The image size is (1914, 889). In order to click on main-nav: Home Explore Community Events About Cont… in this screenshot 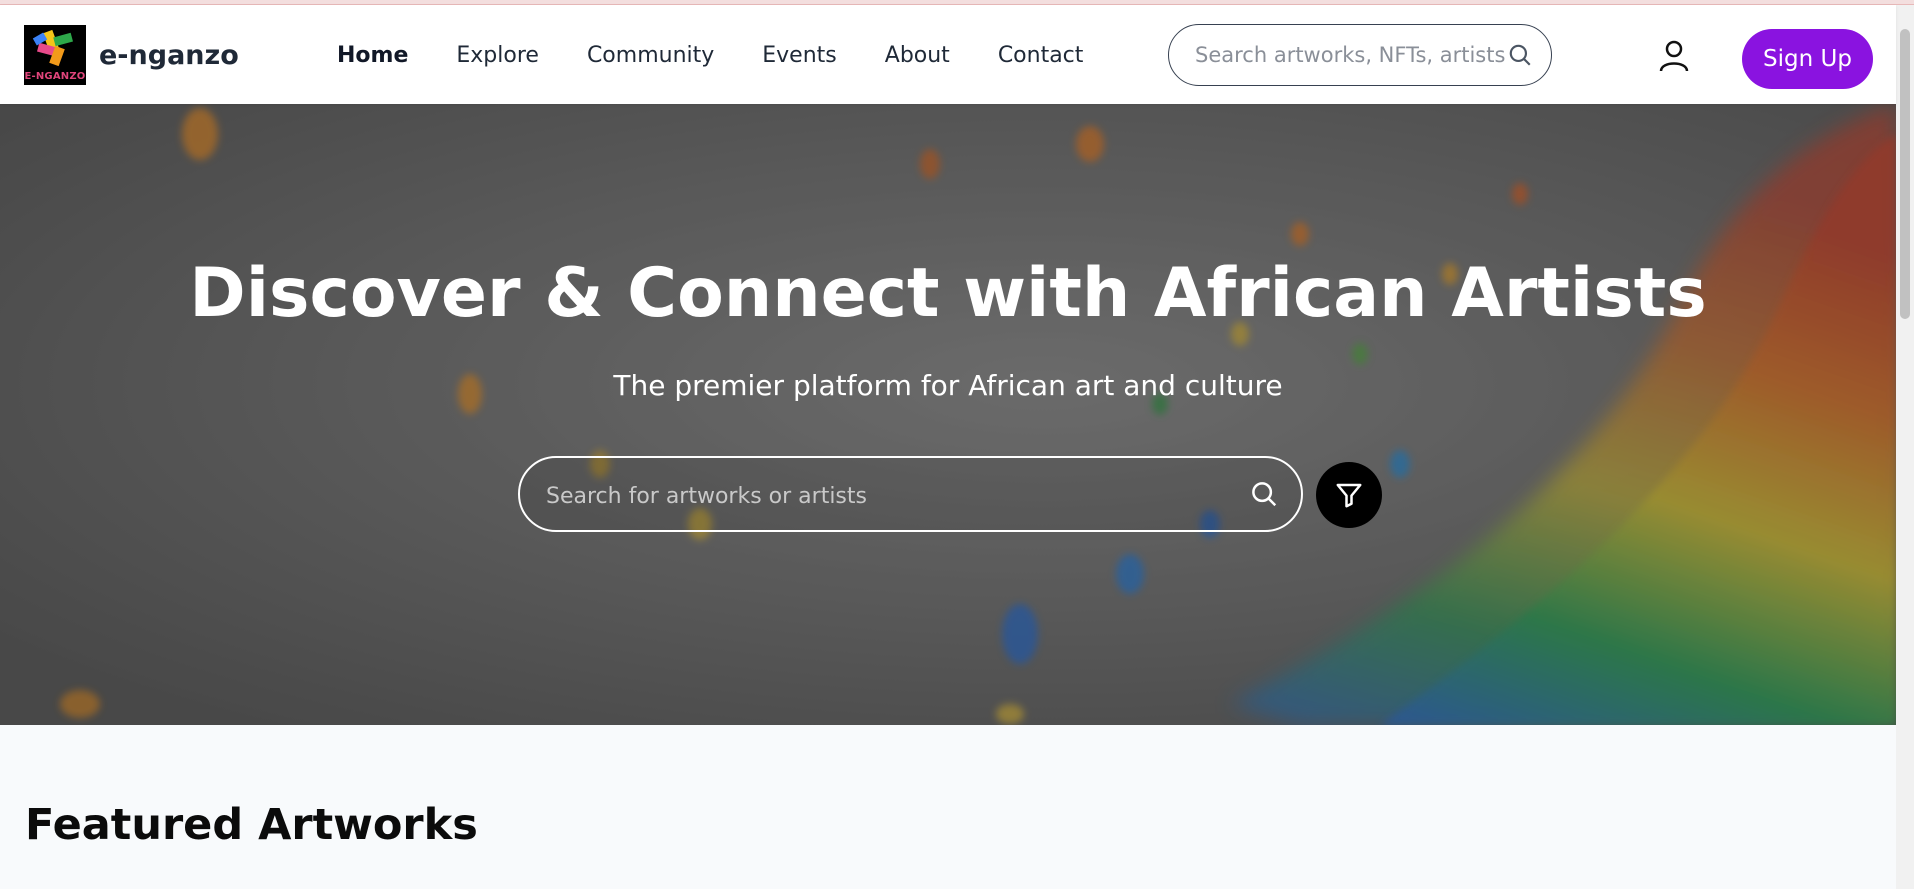, I will do `click(734, 55)`.